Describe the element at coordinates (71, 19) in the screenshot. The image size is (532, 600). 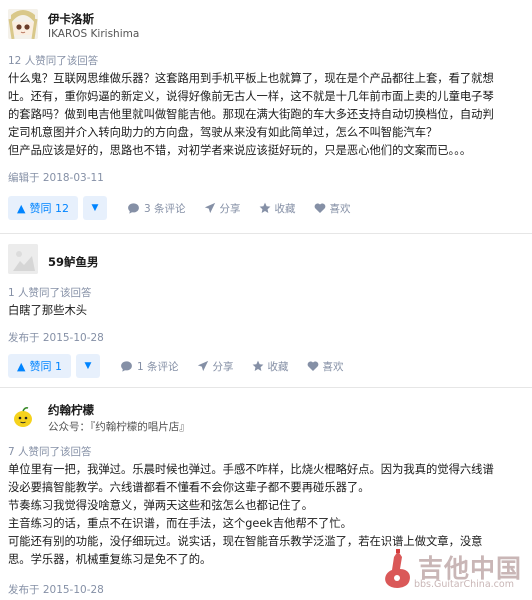
I see `author-name: 伊卡洛斯` at that location.